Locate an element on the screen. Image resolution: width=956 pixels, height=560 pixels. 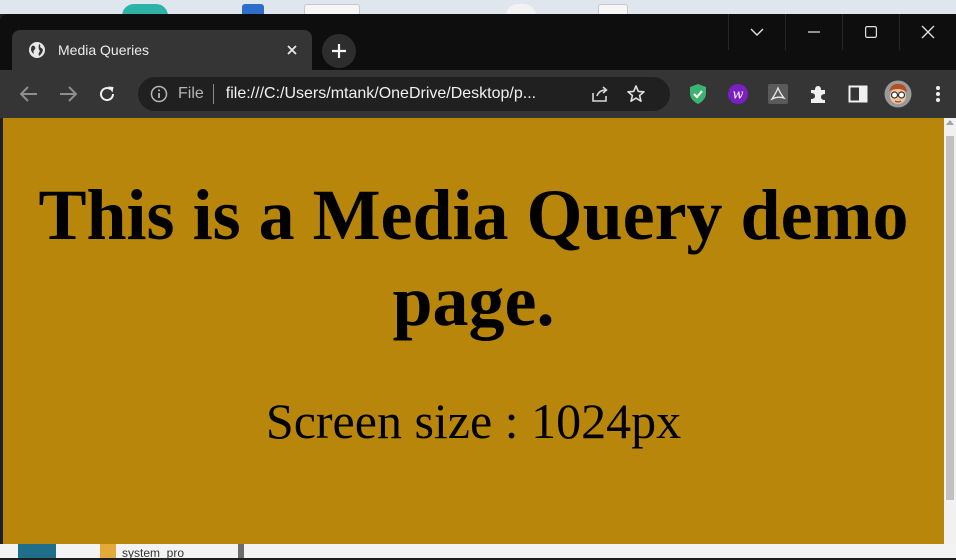
tab-search-button is located at coordinates (756, 32).